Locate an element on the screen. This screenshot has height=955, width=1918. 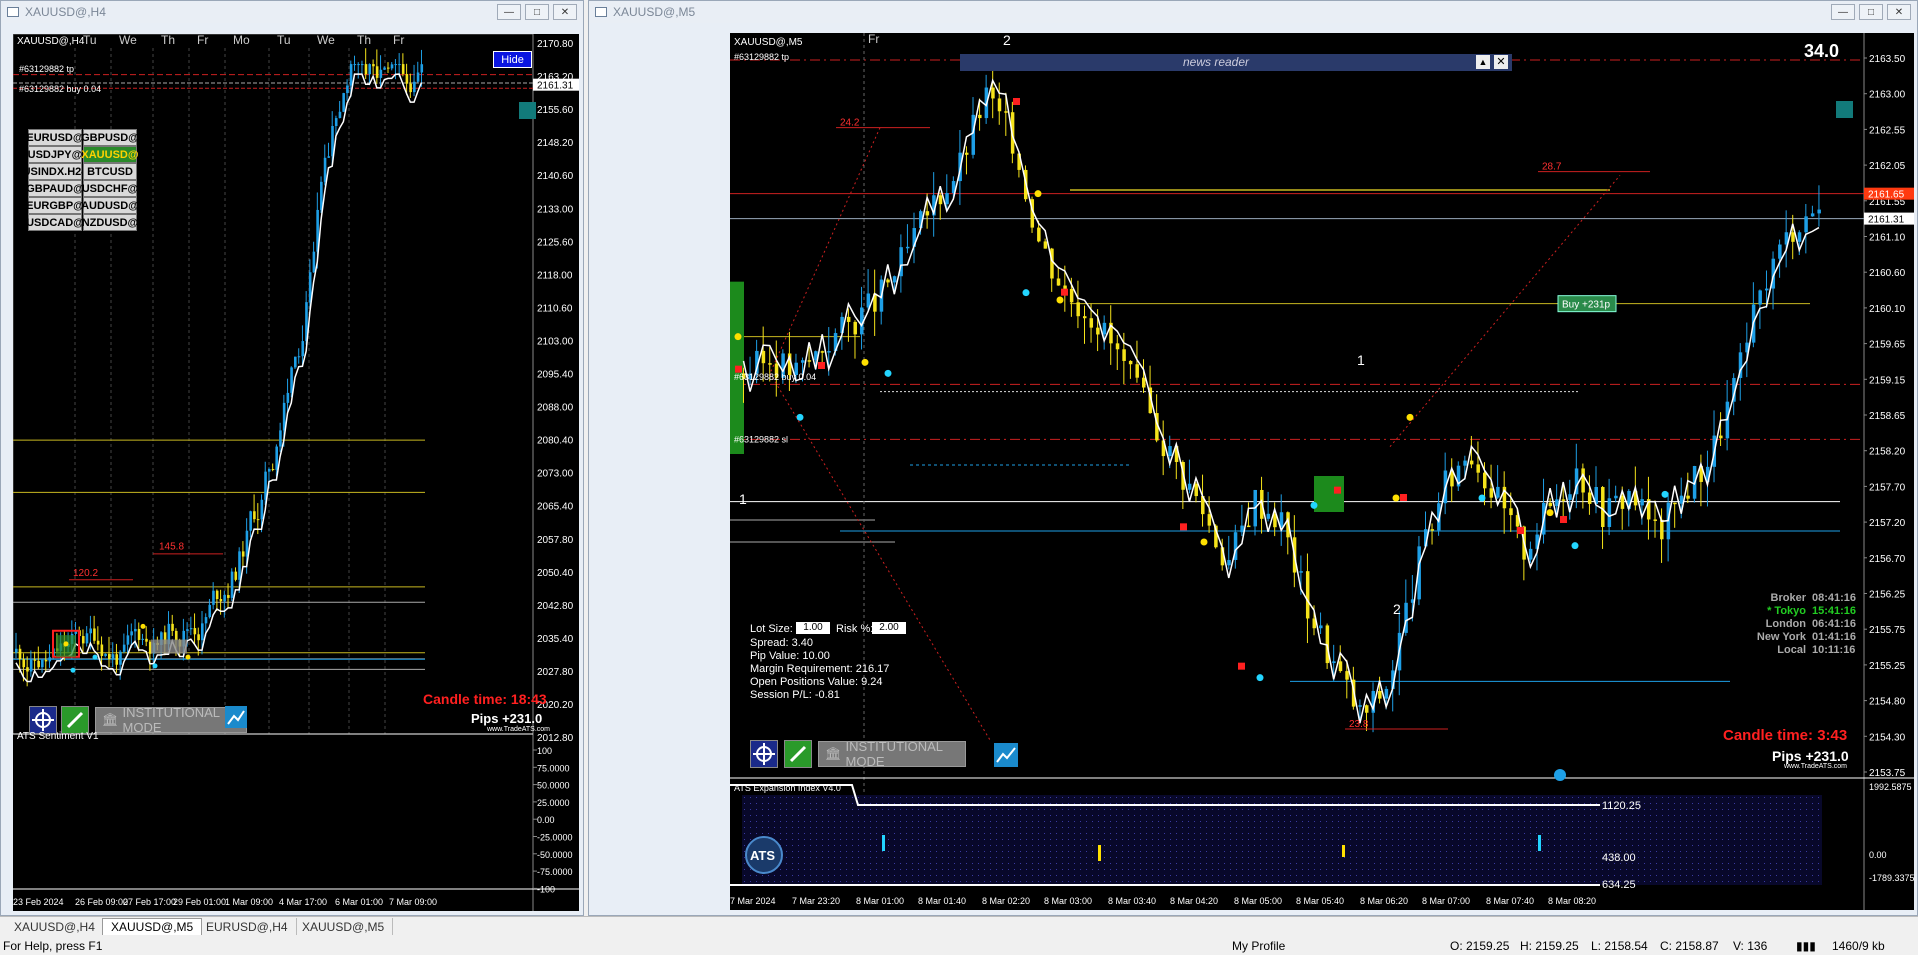
symbol-button: BTCUSD is located at coordinates (110, 171).